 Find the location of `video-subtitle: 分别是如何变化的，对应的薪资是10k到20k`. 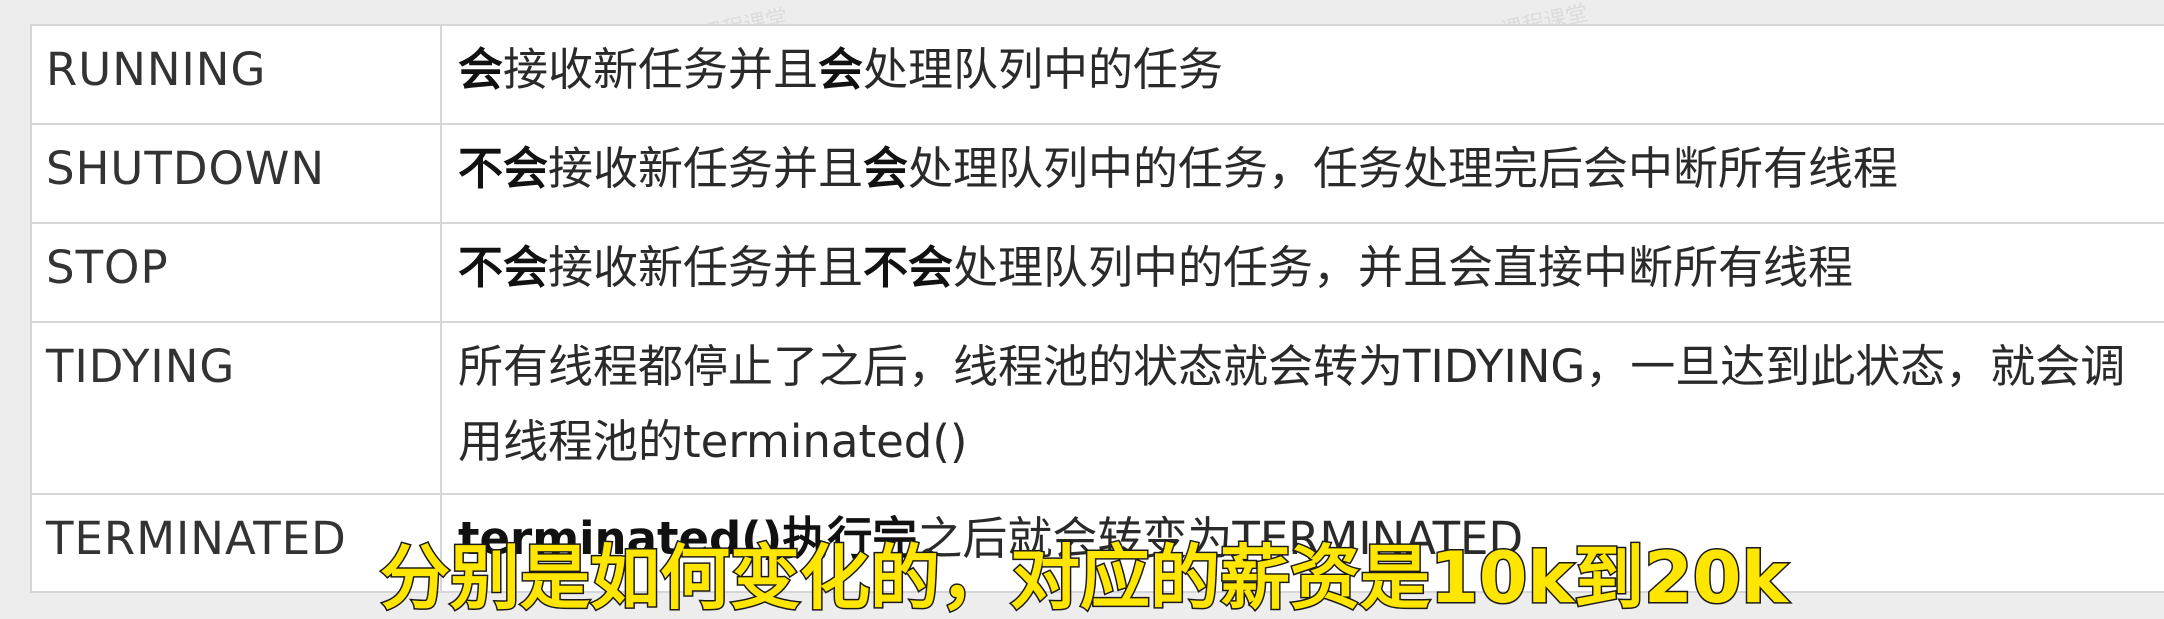

video-subtitle: 分别是如何变化的，对应的薪资是10k到20k is located at coordinates (1084, 578).